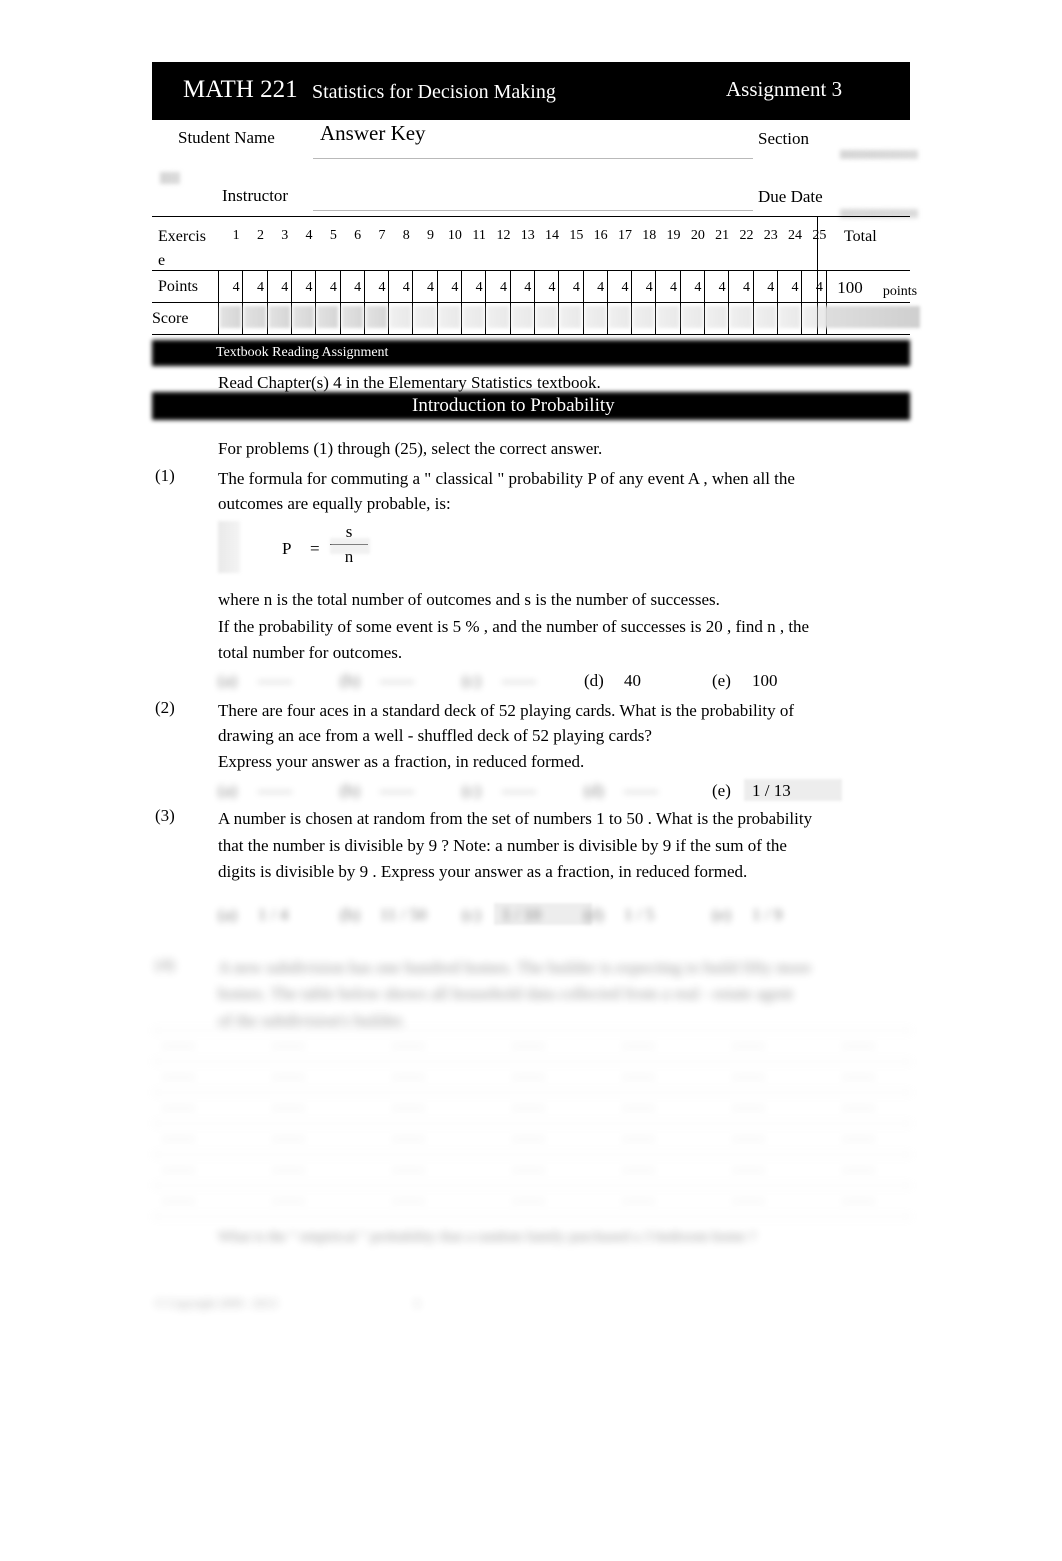 This screenshot has height=1561, width=1062. I want to click on exercise-number: 15, so click(576, 235).